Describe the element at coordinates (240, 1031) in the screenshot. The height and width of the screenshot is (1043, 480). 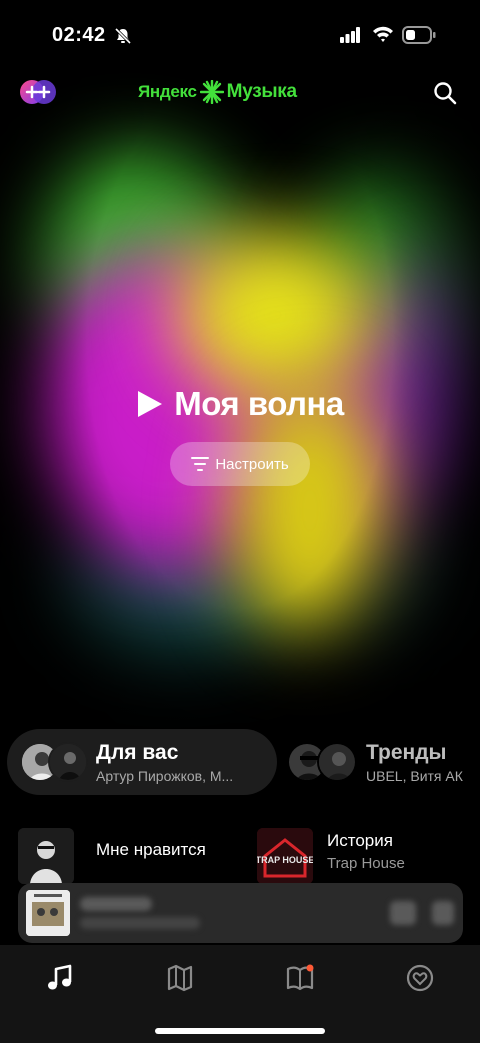
I see `home-indicator` at that location.